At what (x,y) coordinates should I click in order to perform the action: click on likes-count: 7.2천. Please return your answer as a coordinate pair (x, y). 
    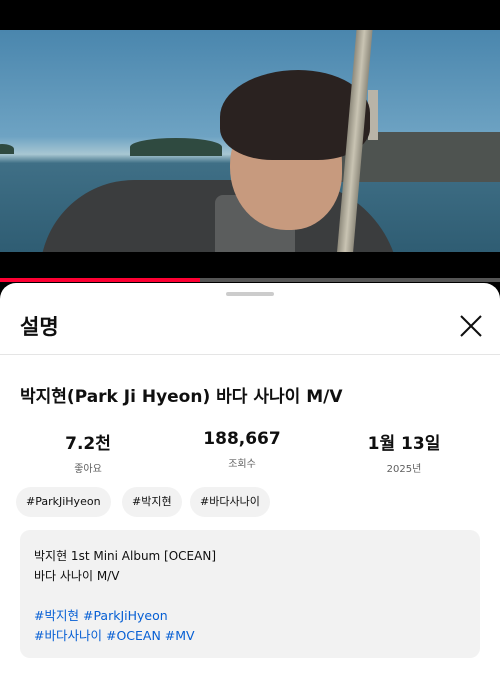
    Looking at the image, I should click on (88, 444).